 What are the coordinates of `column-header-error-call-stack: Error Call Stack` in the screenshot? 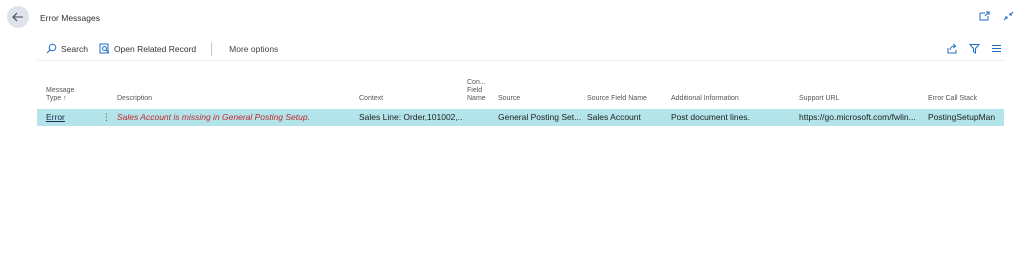 It's located at (952, 99).